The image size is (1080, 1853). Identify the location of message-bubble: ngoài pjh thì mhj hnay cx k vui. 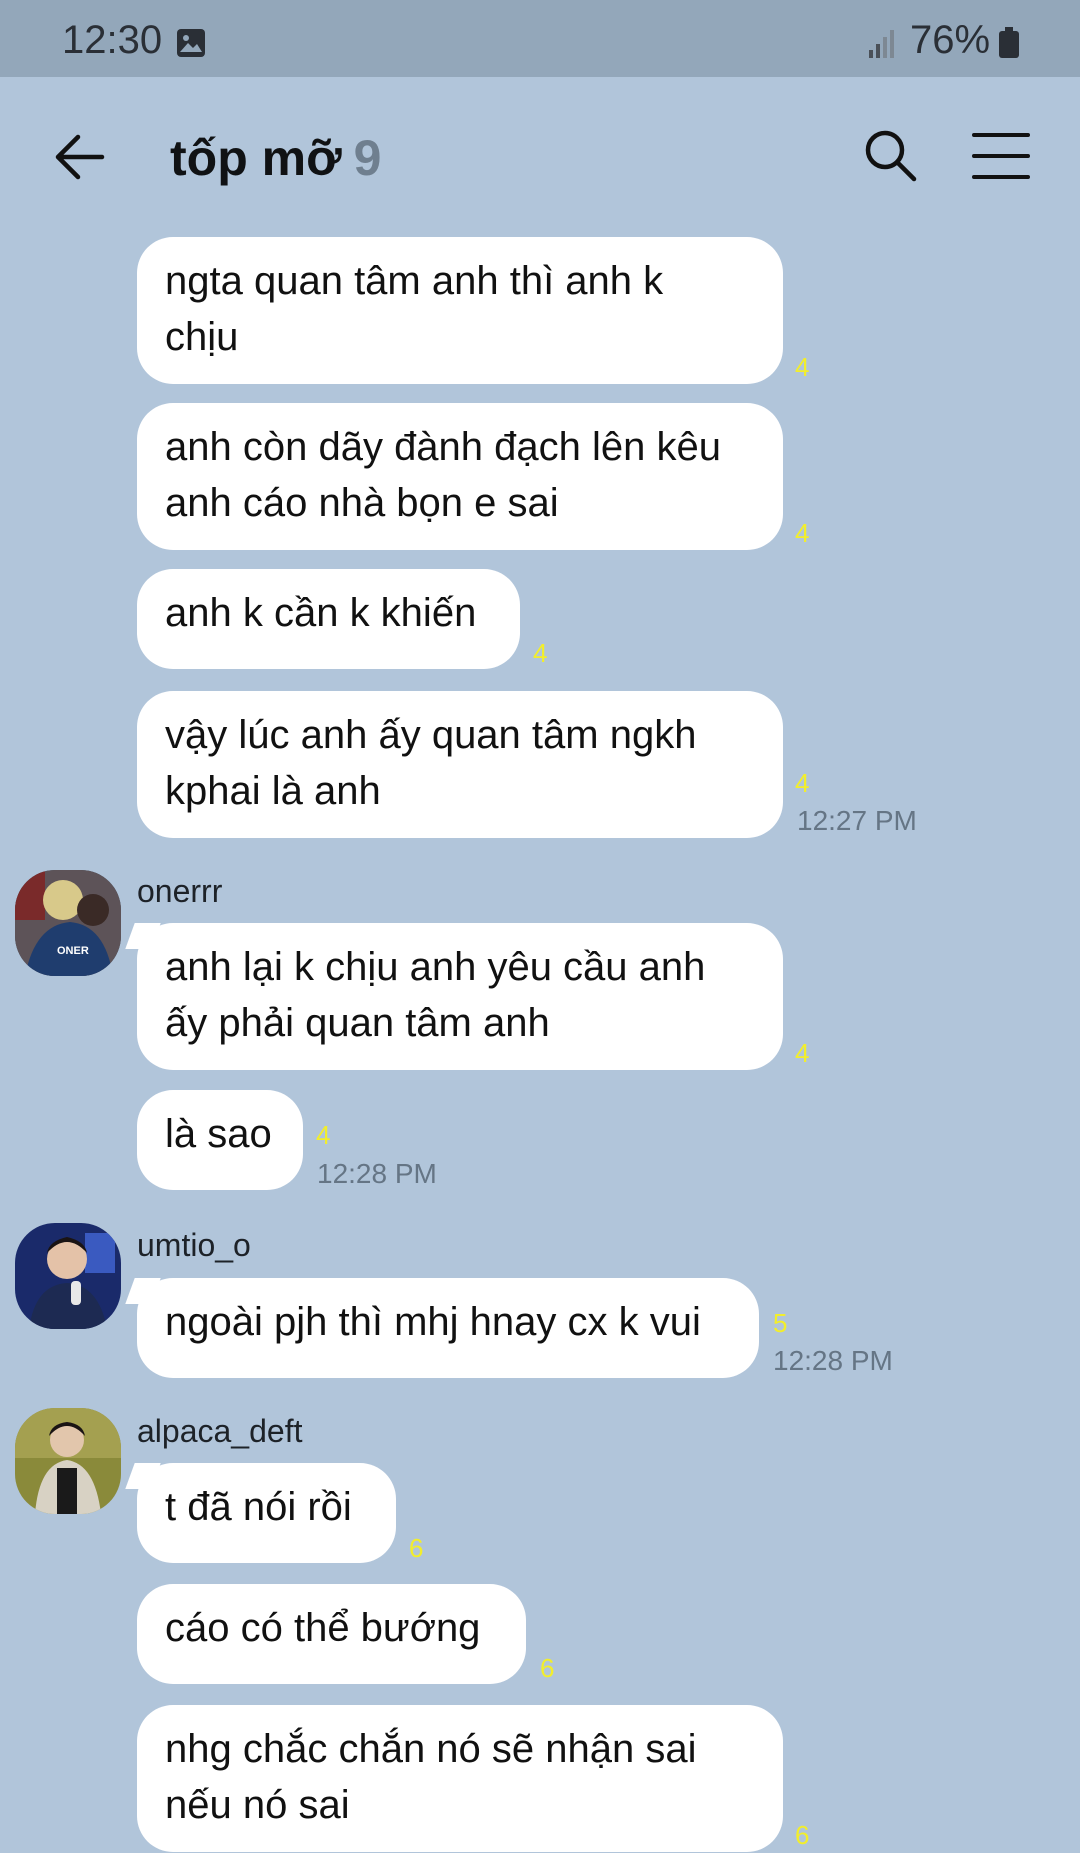
(448, 1328).